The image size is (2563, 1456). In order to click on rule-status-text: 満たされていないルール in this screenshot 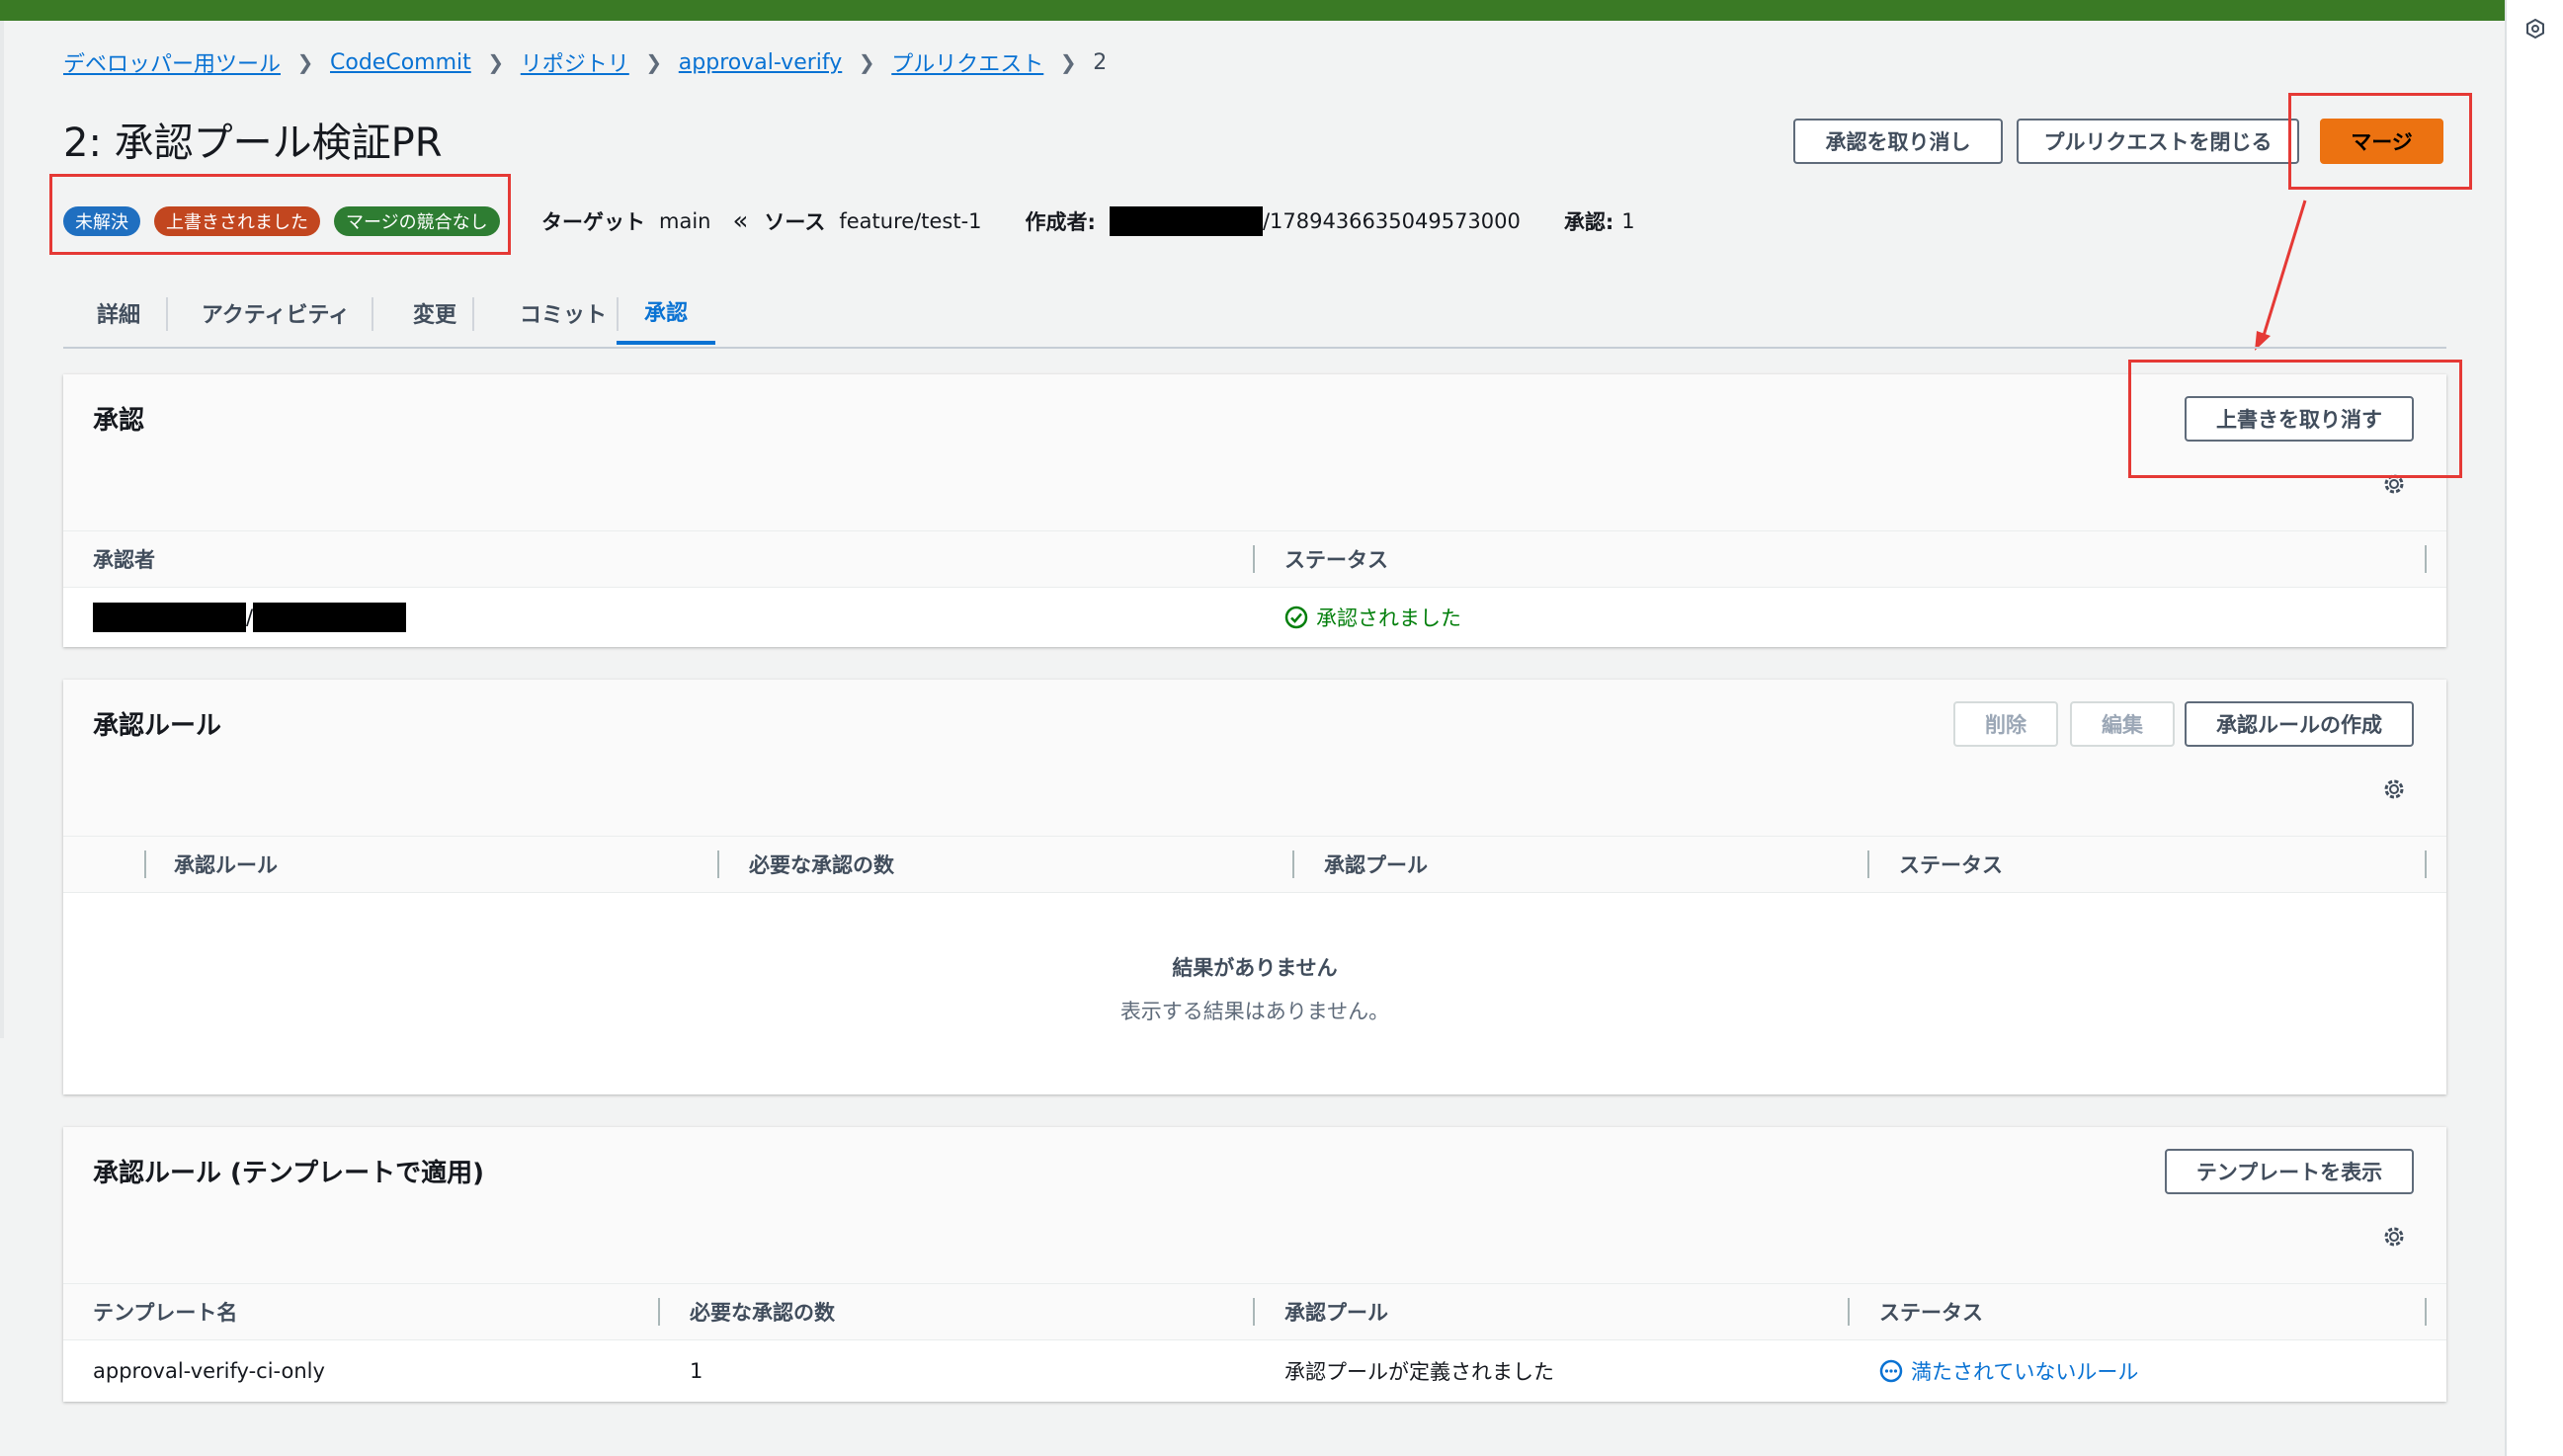, I will do `click(2024, 1371)`.